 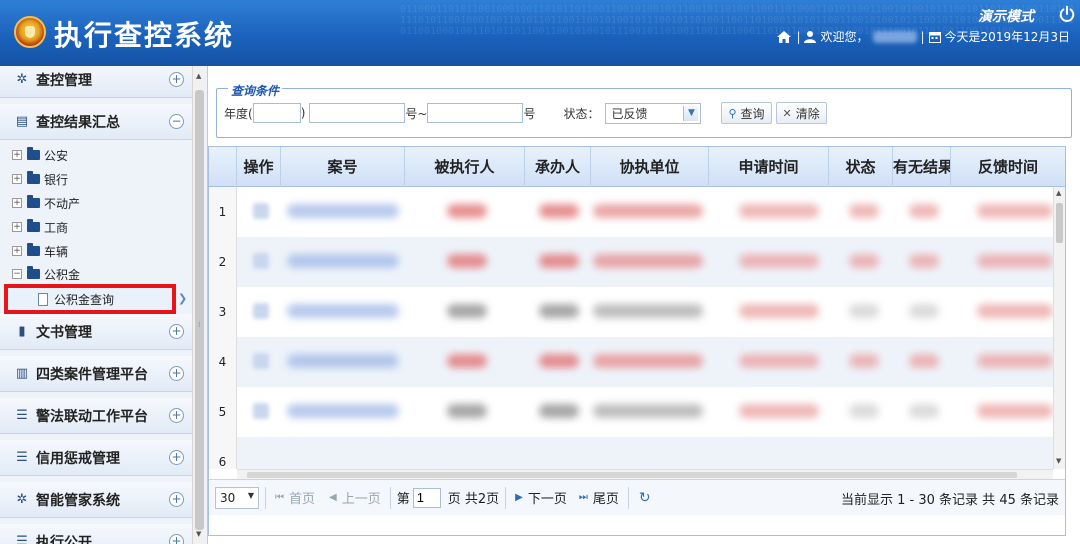 What do you see at coordinates (22, 373) in the screenshot?
I see `open-book-icon: ▥` at bounding box center [22, 373].